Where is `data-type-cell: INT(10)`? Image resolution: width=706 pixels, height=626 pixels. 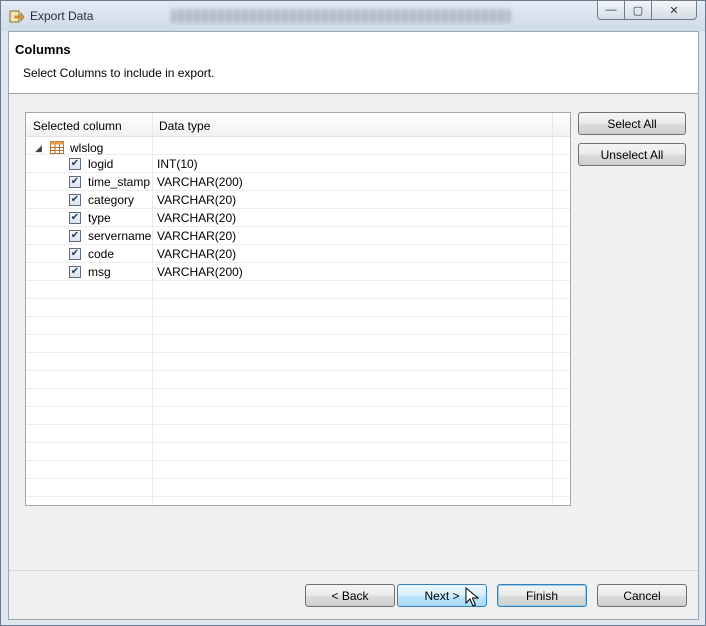 data-type-cell: INT(10) is located at coordinates (177, 164).